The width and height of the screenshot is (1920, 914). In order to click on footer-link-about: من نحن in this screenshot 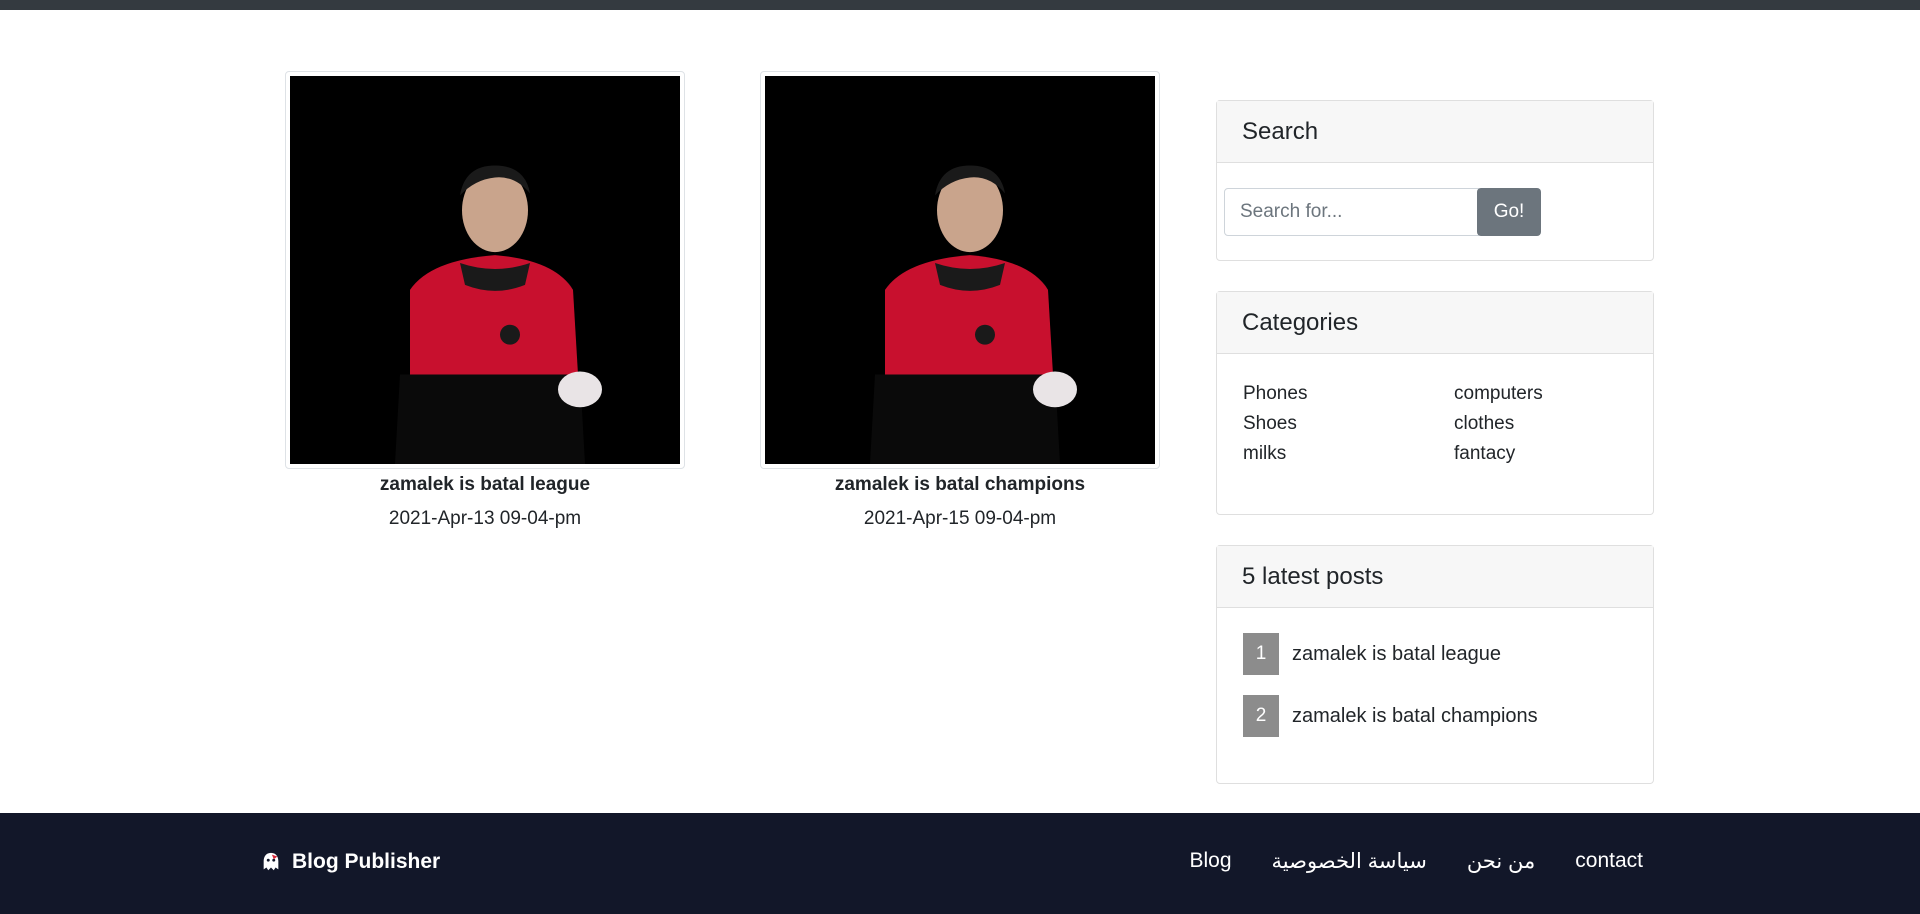, I will do `click(1501, 861)`.